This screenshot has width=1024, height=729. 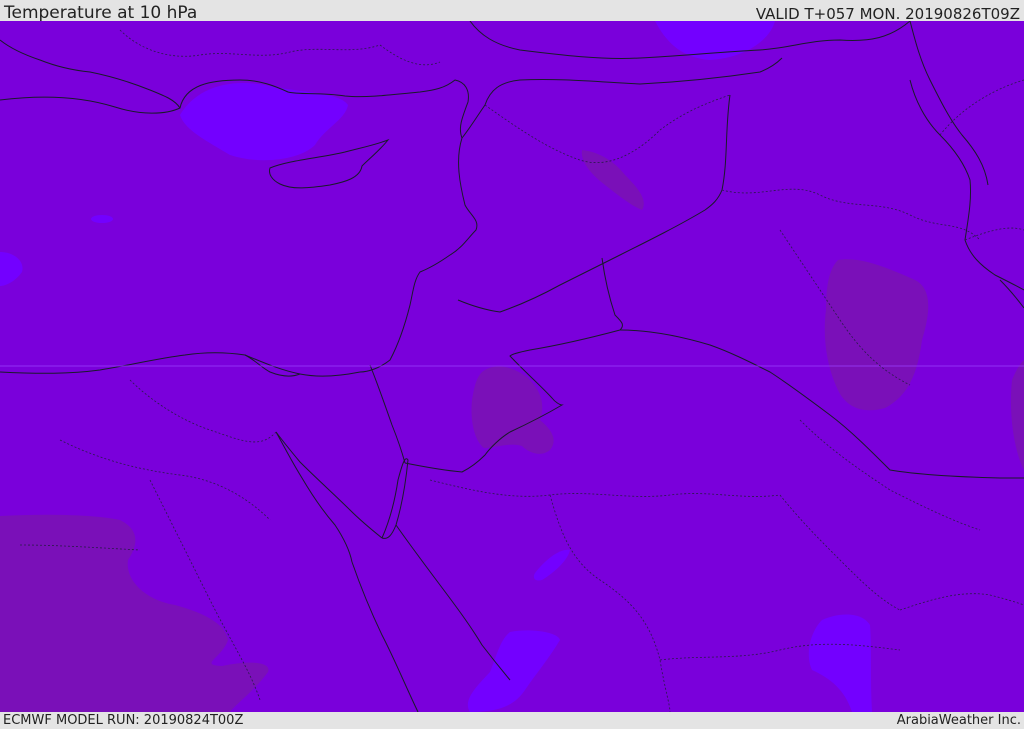 What do you see at coordinates (102, 219) in the screenshot?
I see `cool-patch-small` at bounding box center [102, 219].